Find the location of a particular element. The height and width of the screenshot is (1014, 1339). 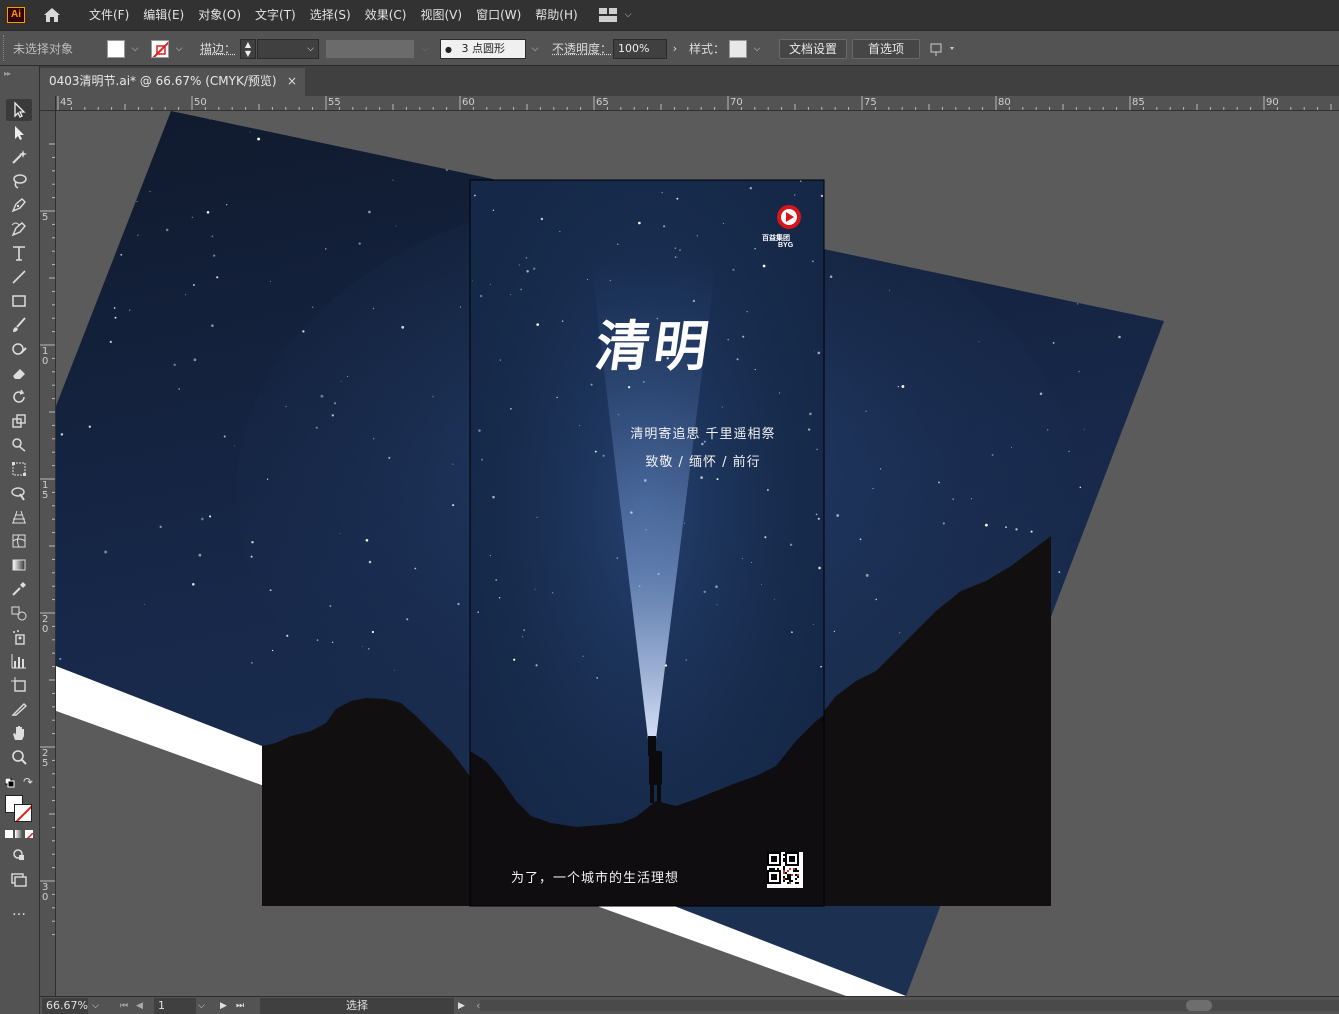

menu-type: 文字(T) is located at coordinates (275, 15).